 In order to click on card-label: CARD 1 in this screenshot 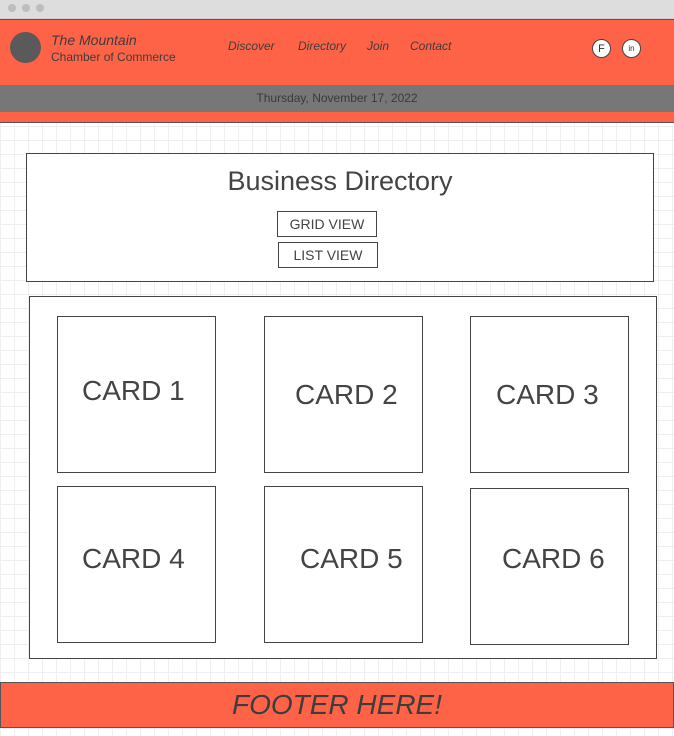, I will do `click(133, 390)`.